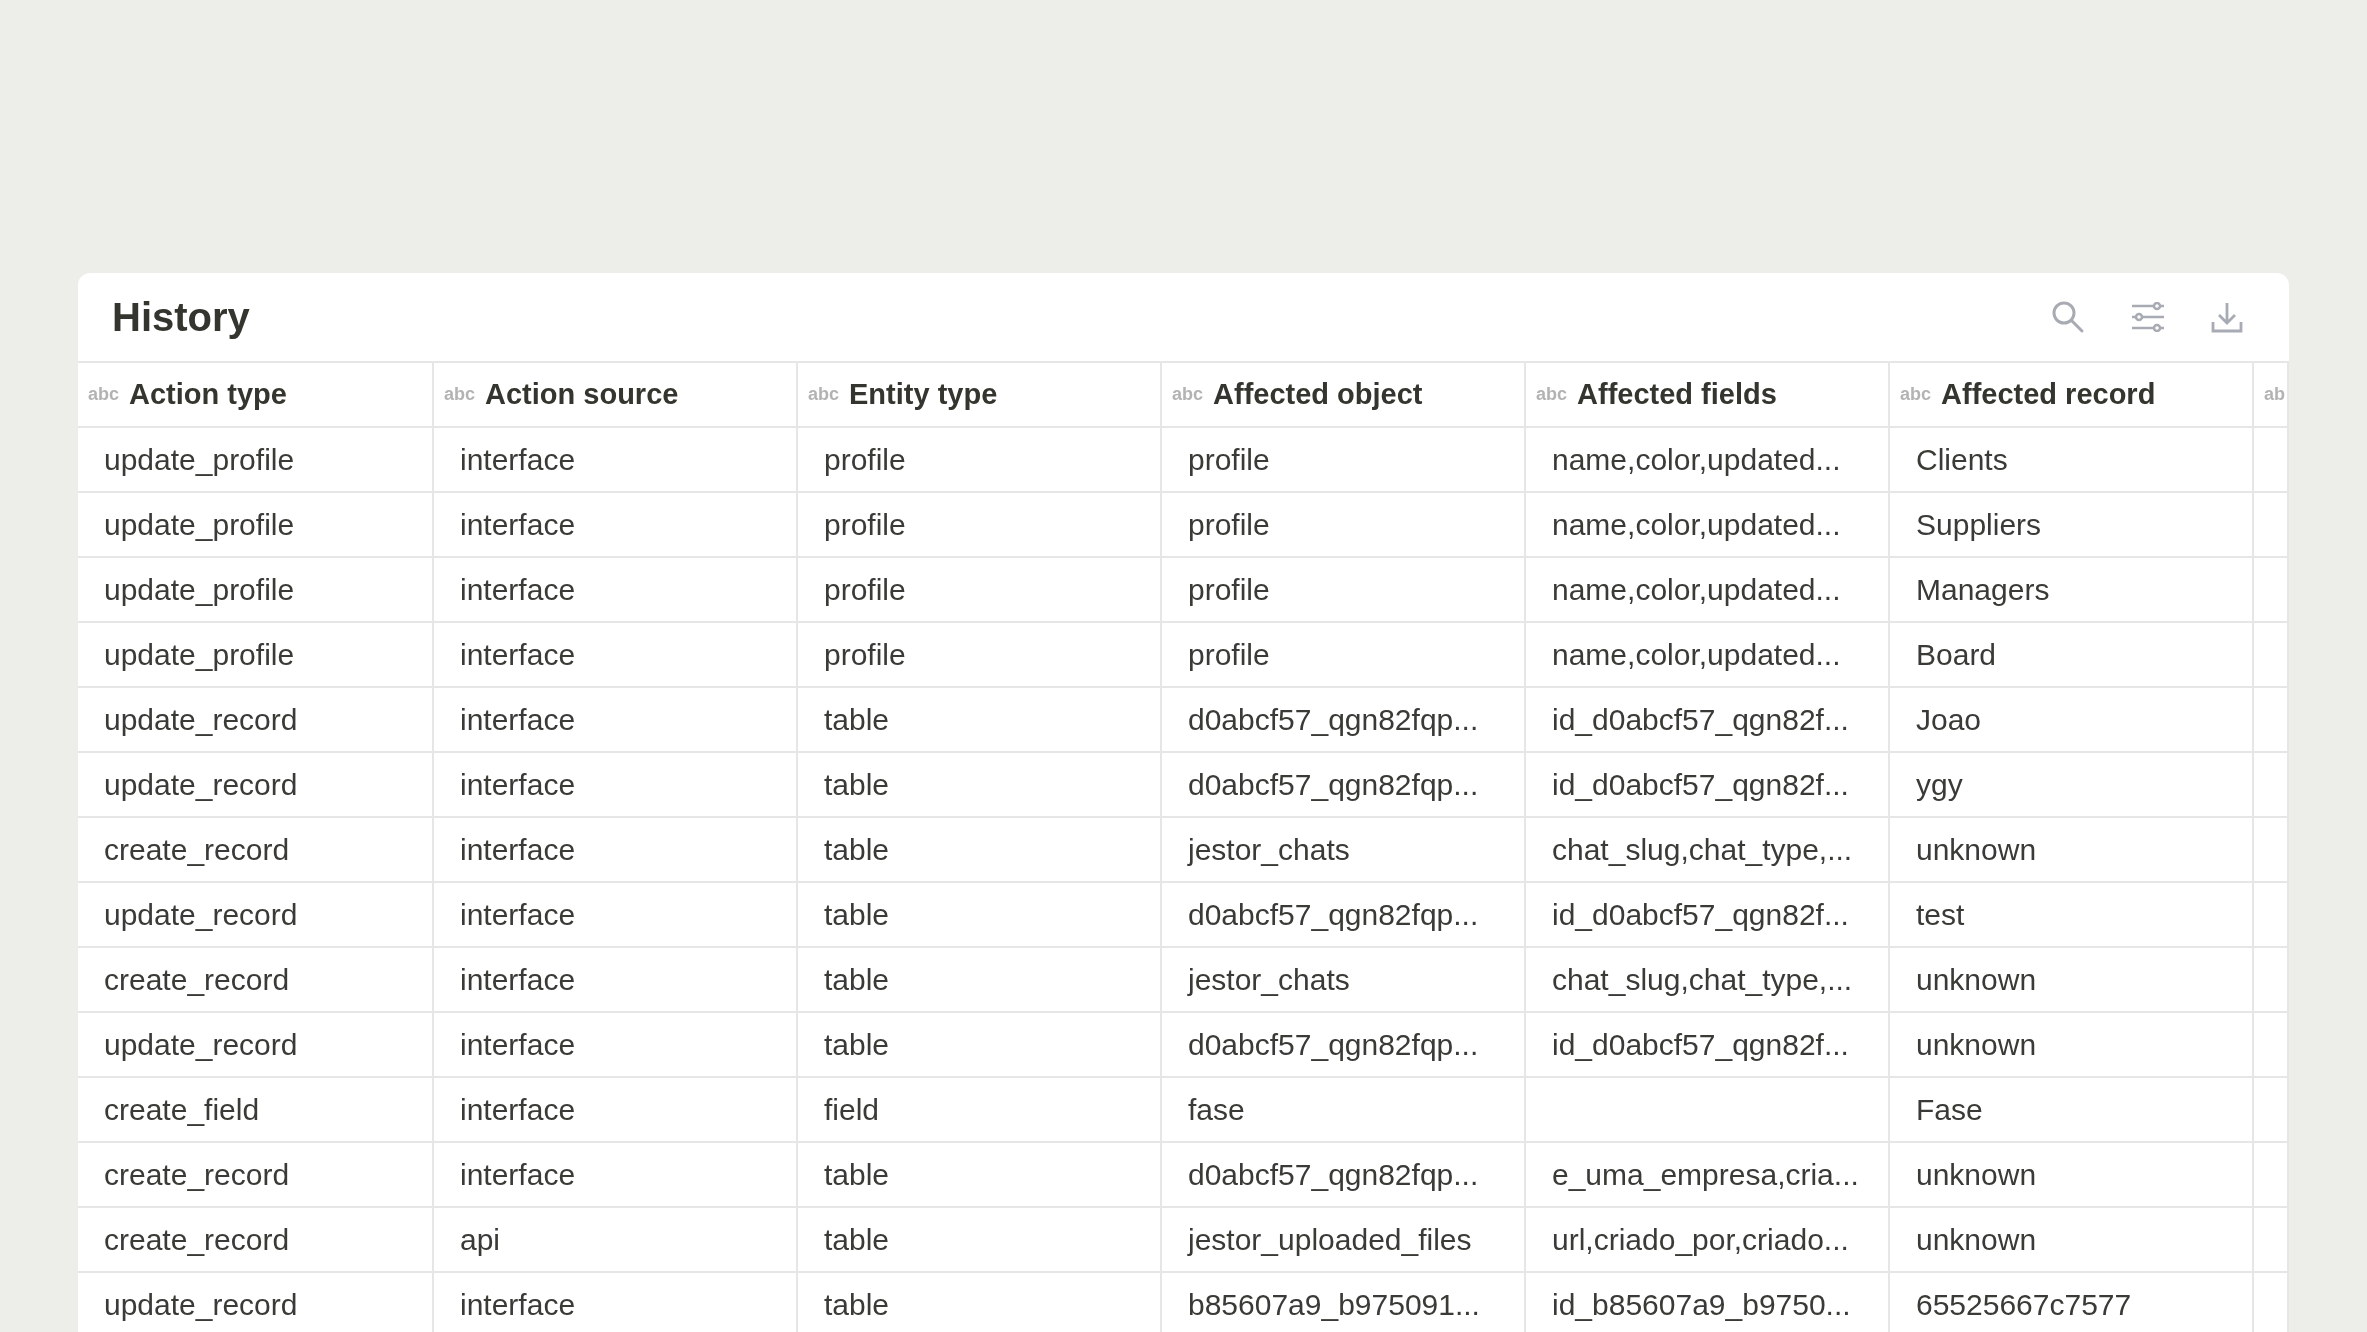 This screenshot has width=2367, height=1332. Describe the element at coordinates (1962, 459) in the screenshot. I see `table-cell: Clients` at that location.